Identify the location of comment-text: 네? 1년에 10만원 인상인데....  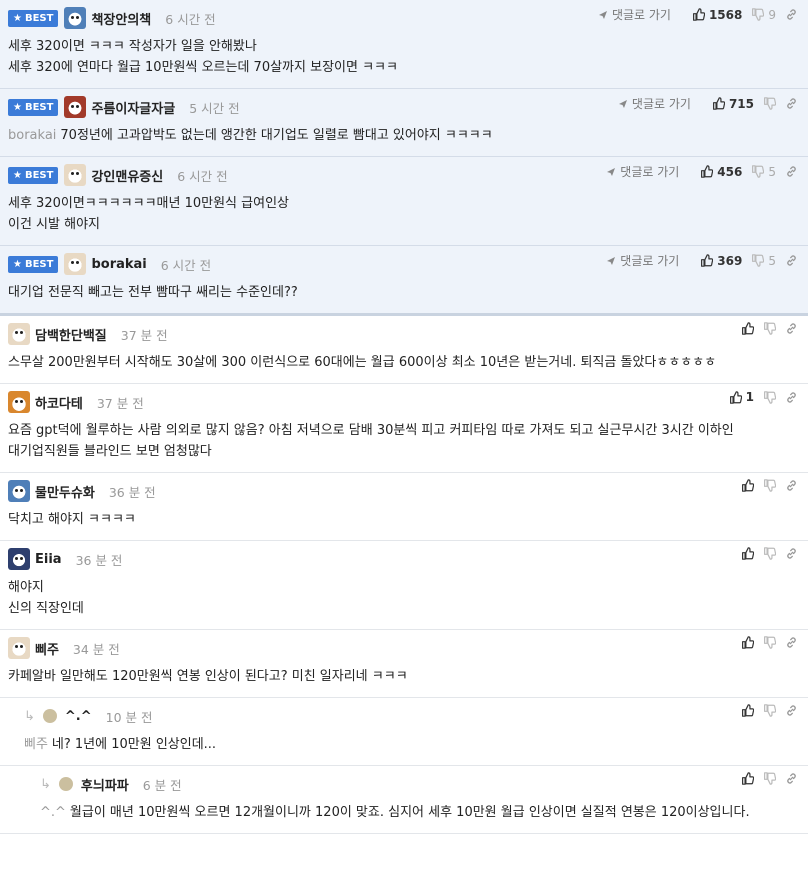
(134, 744).